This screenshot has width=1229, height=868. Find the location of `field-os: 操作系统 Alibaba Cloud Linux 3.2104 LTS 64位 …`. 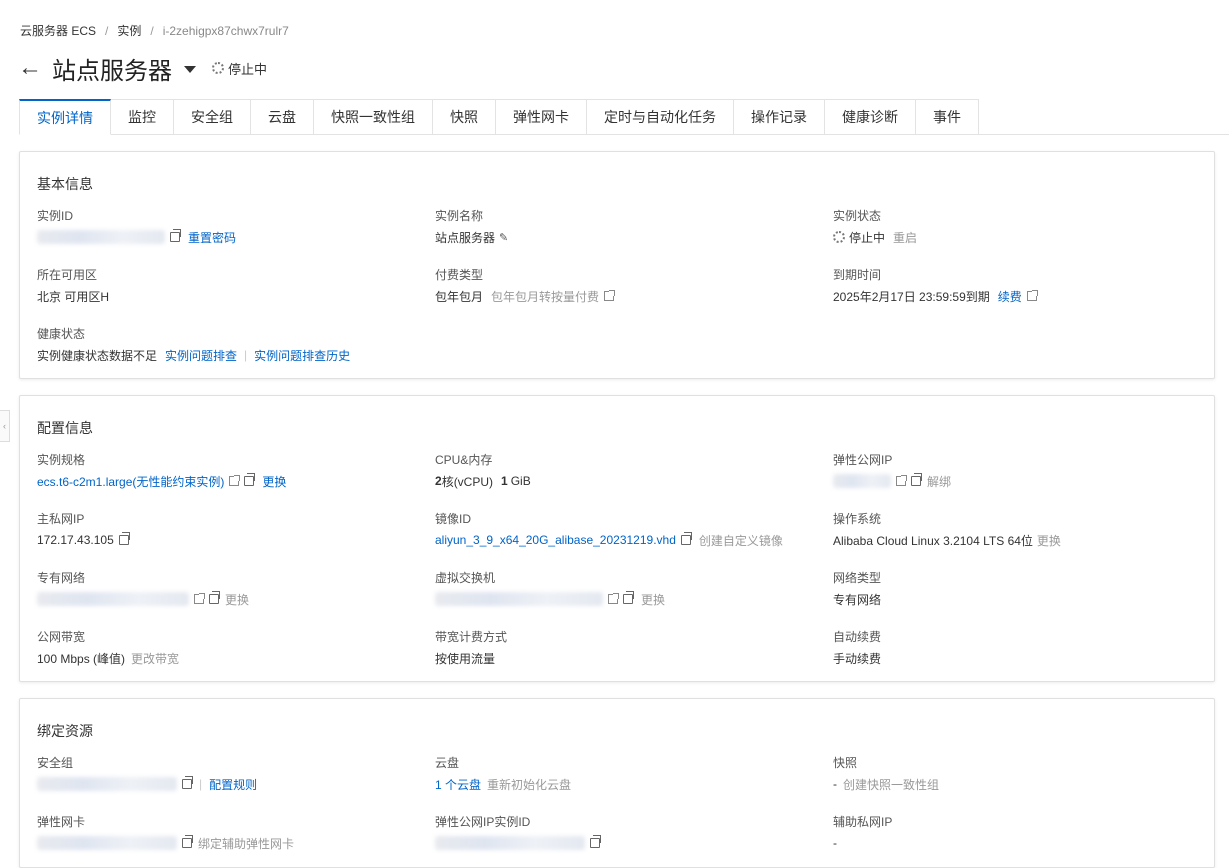

field-os: 操作系统 Alibaba Cloud Linux 3.2104 LTS 64位 … is located at coordinates (1023, 529).